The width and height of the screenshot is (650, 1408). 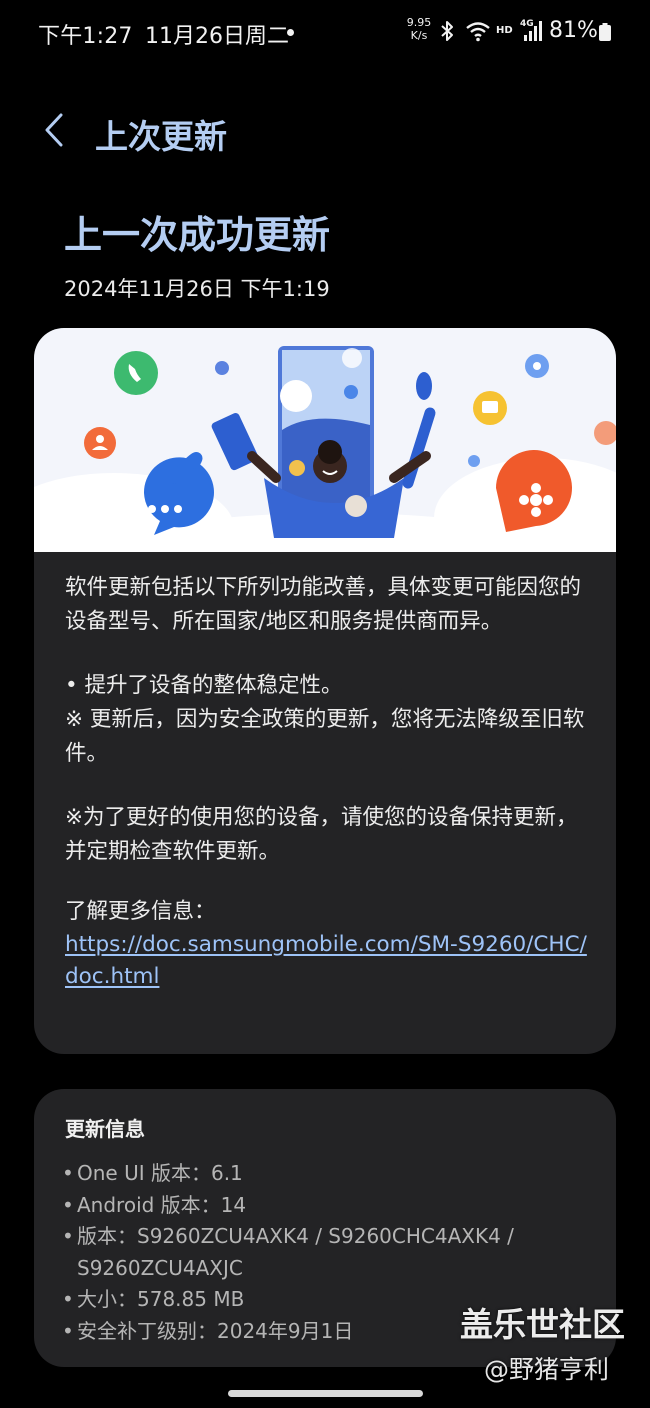 What do you see at coordinates (197, 235) in the screenshot?
I see `last-update-title: 上一次成功更新` at bounding box center [197, 235].